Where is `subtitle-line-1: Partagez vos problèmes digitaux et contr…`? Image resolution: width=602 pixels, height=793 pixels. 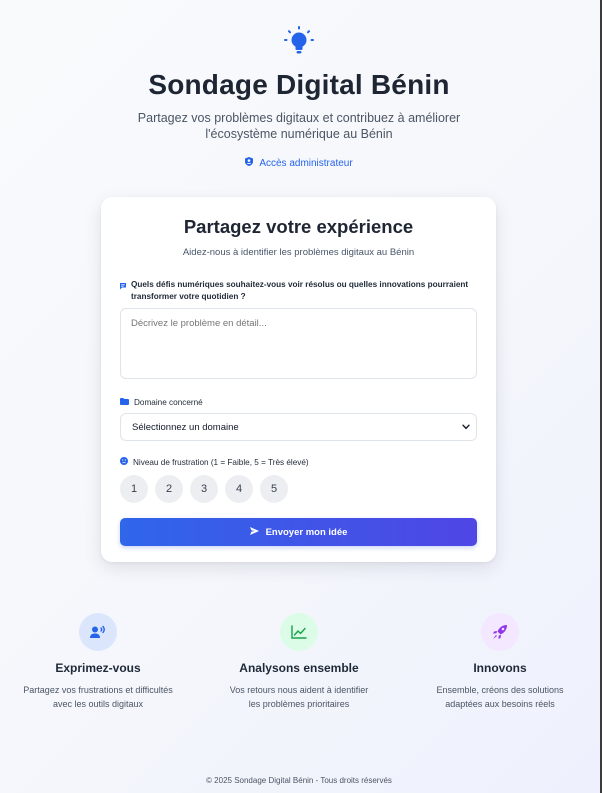 subtitle-line-1: Partagez vos problèmes digitaux et contr… is located at coordinates (299, 118).